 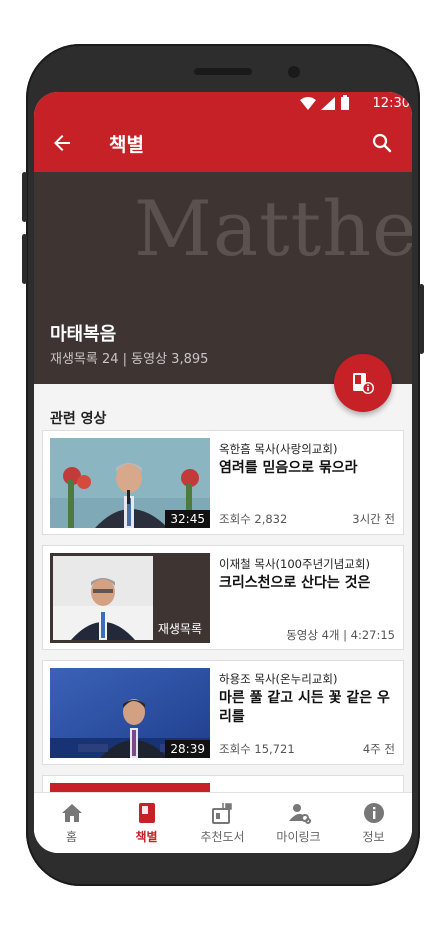 I want to click on nav-item-info: 정보, so click(x=373, y=823).